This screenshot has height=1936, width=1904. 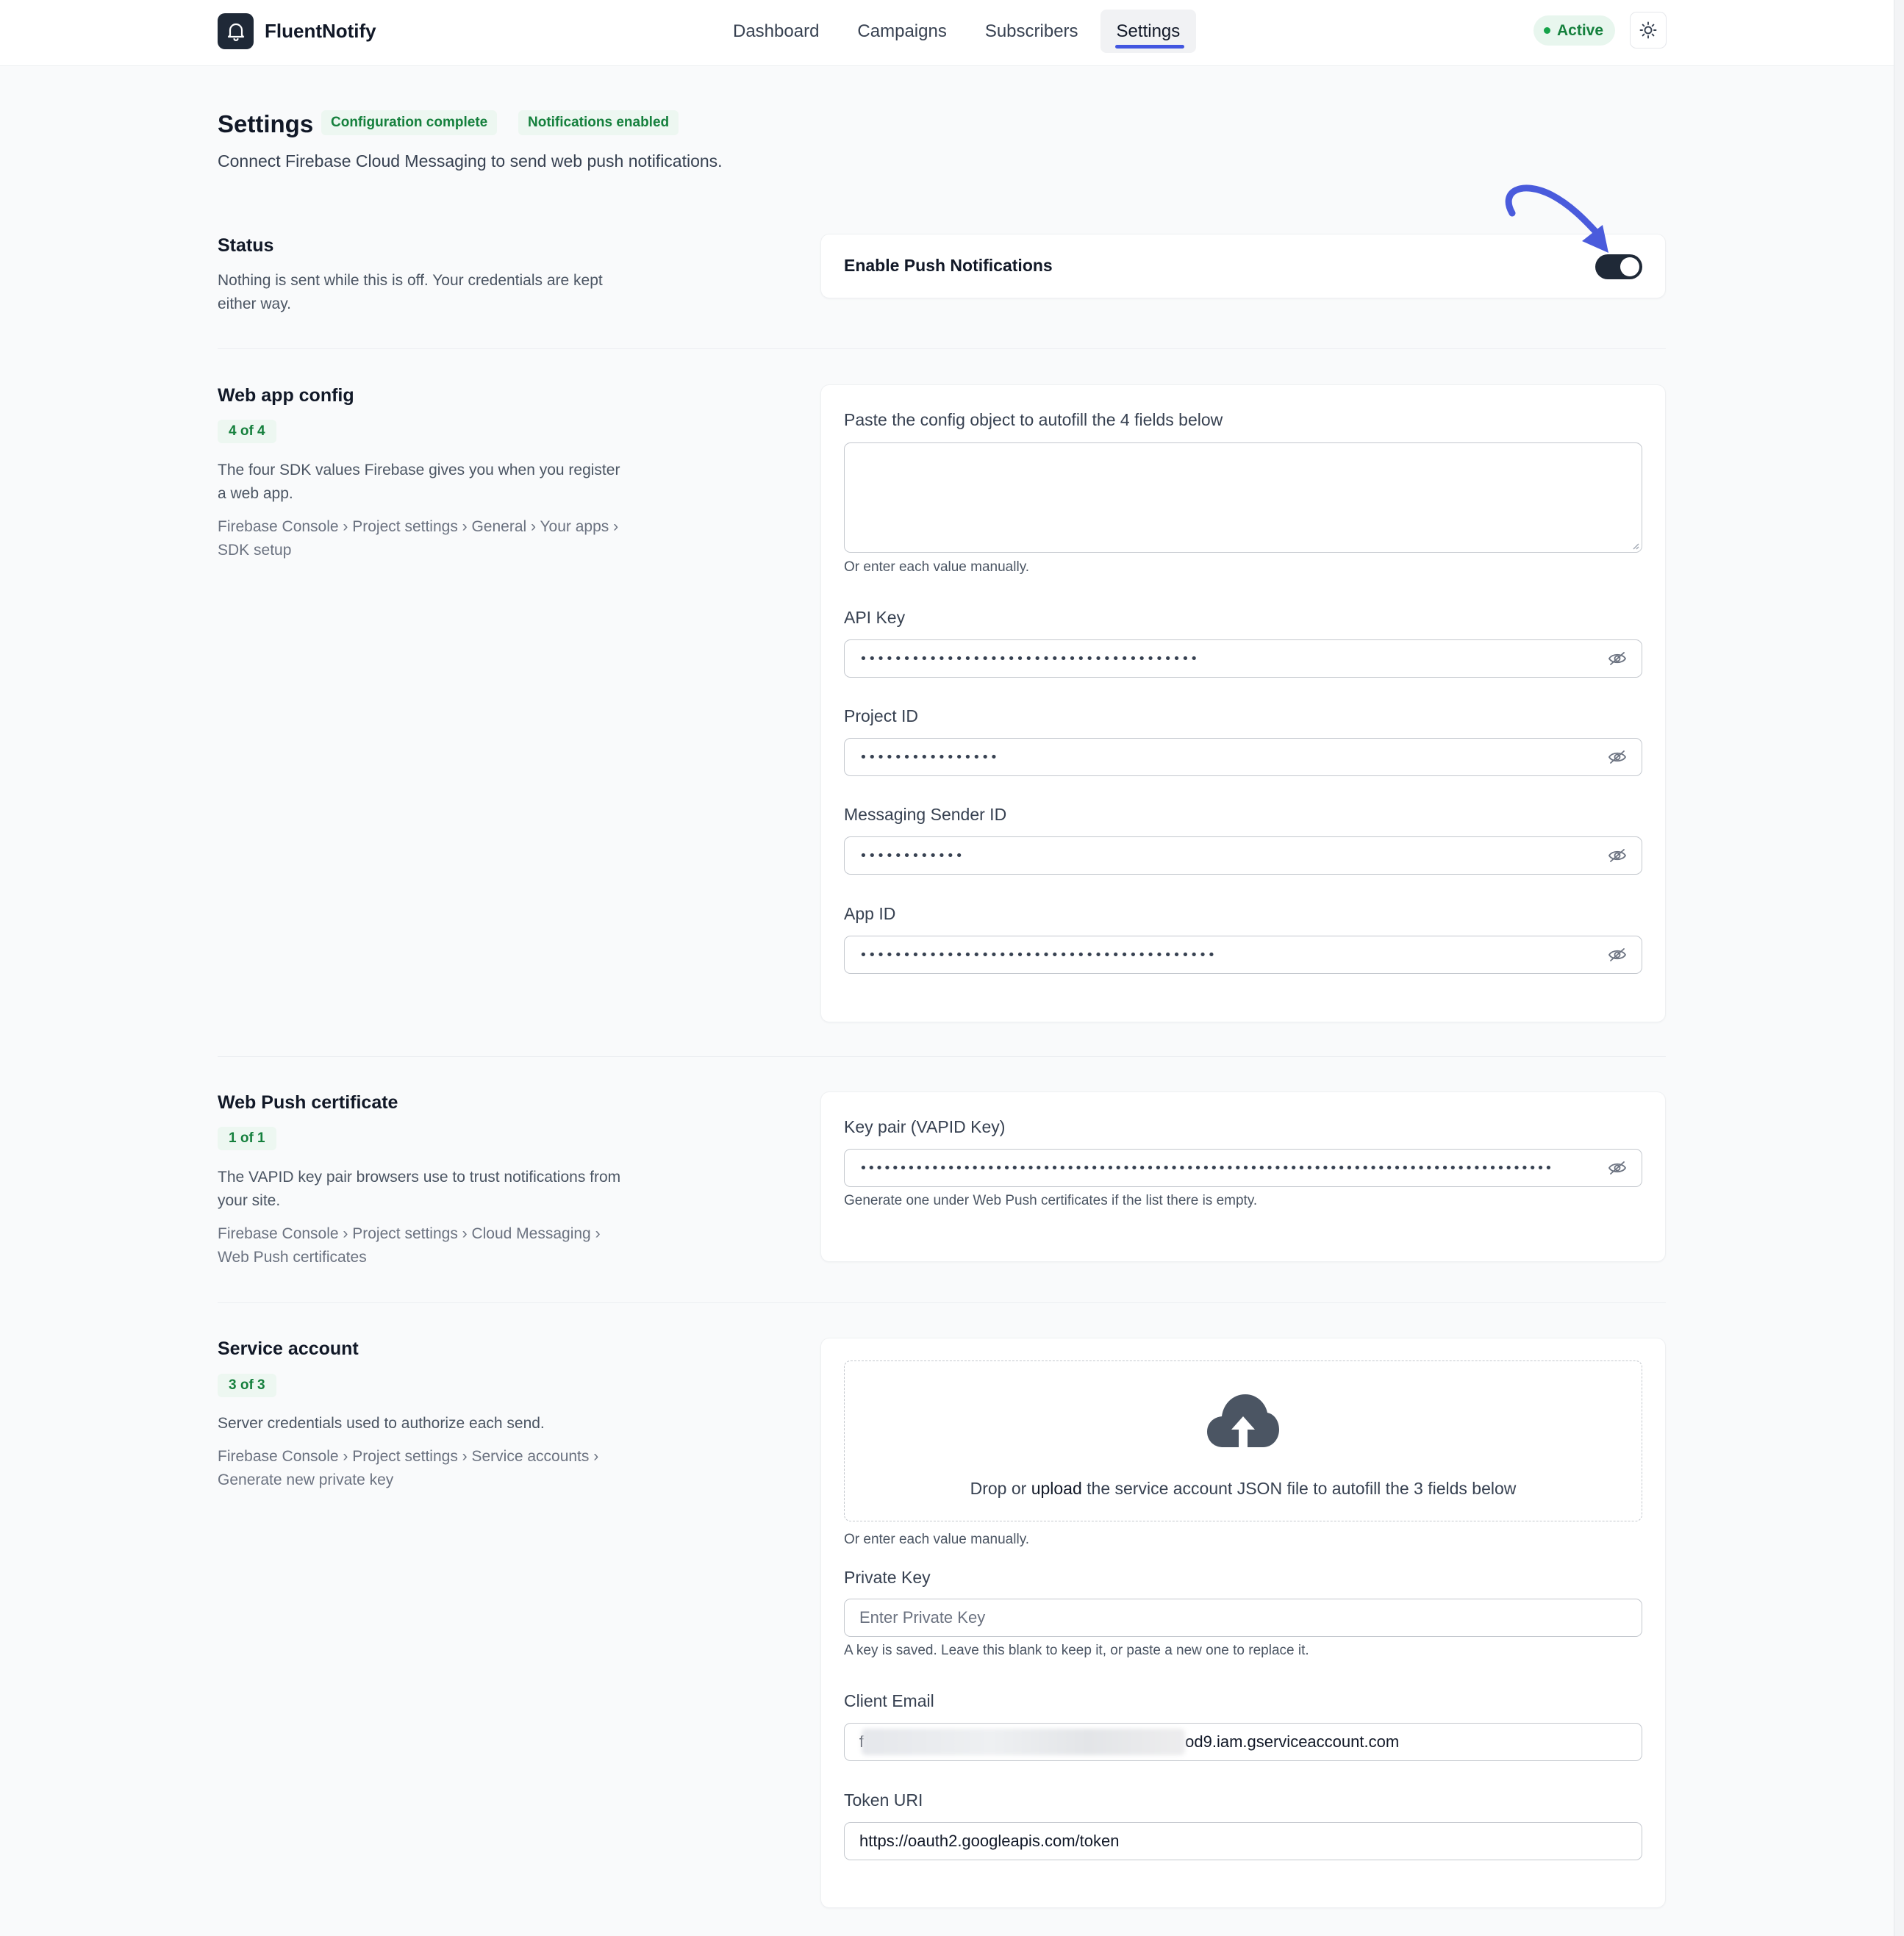 What do you see at coordinates (1557, 218) in the screenshot?
I see `annotation-arrow-icon` at bounding box center [1557, 218].